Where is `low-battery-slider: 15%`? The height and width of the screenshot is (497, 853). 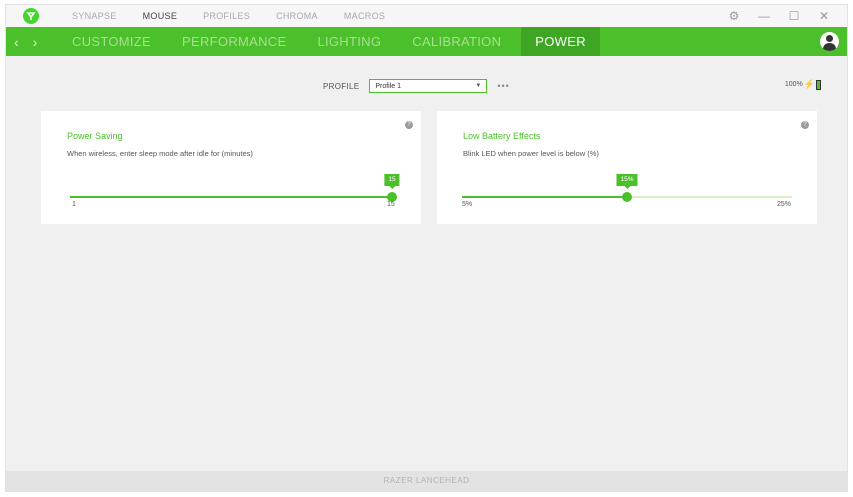
low-battery-slider: 15% is located at coordinates (627, 188).